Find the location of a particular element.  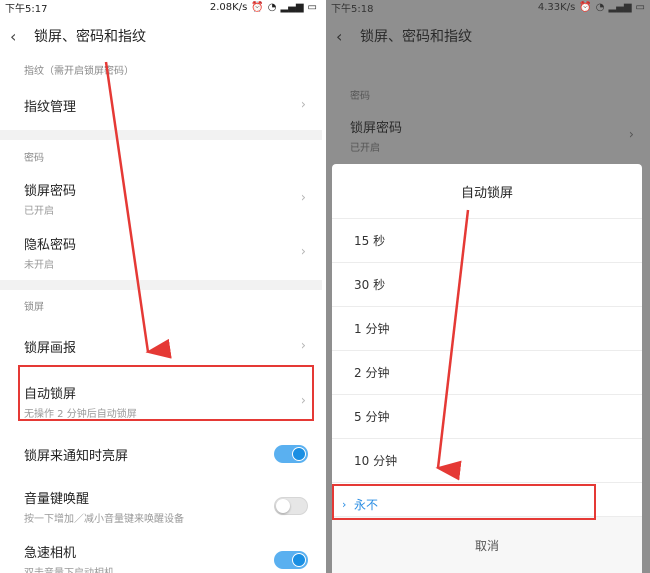

fingerprint-management-item: 指纹管理 › is located at coordinates (161, 105).